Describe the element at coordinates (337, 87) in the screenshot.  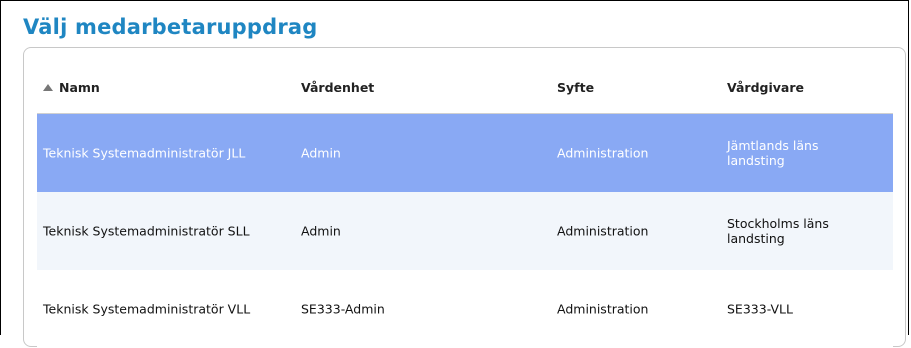
I see `column-header-vardenhet: Vårdenhet` at that location.